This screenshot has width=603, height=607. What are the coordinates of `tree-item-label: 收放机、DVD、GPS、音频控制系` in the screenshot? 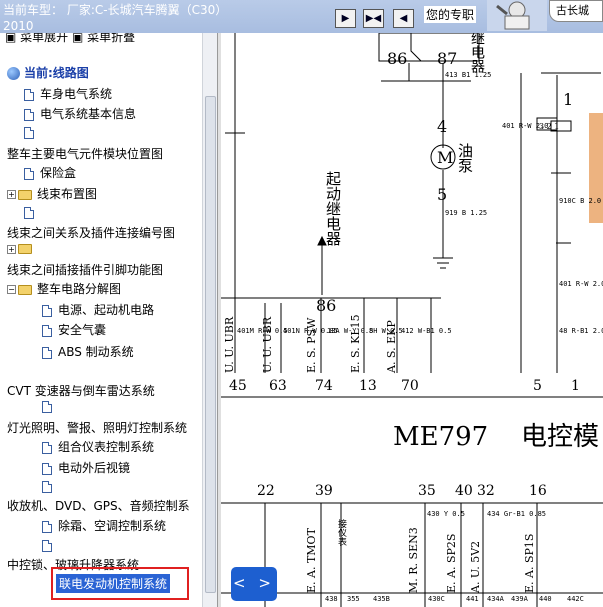 It's located at (98, 506).